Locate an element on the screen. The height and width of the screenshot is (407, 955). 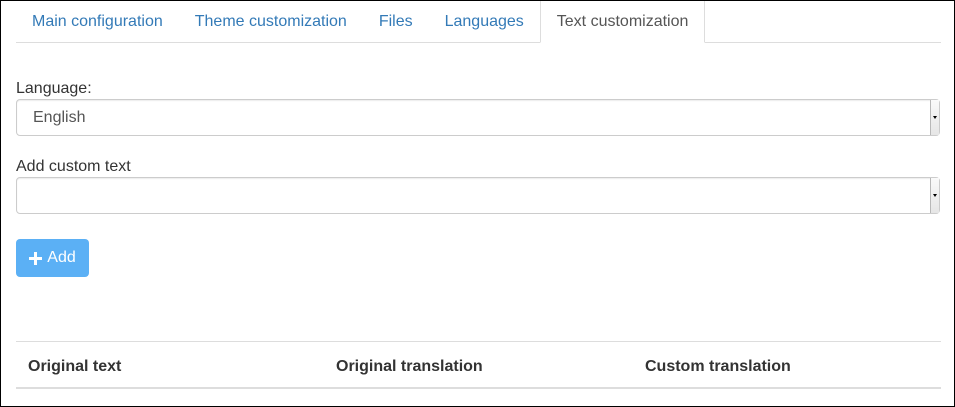
language-label: Language: is located at coordinates (54, 88).